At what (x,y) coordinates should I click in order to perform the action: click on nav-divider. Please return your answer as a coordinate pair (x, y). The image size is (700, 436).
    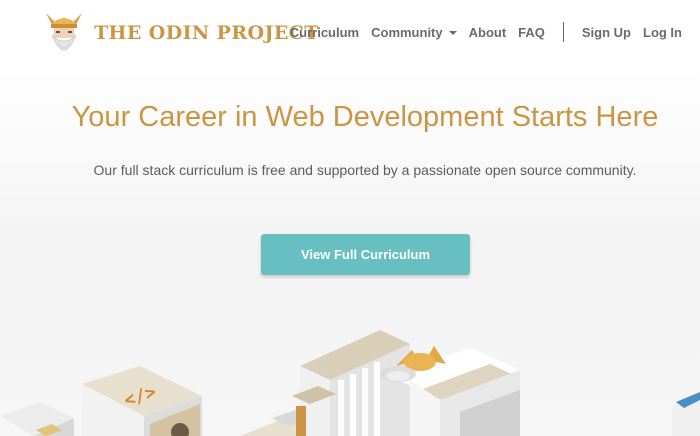
    Looking at the image, I should click on (563, 32).